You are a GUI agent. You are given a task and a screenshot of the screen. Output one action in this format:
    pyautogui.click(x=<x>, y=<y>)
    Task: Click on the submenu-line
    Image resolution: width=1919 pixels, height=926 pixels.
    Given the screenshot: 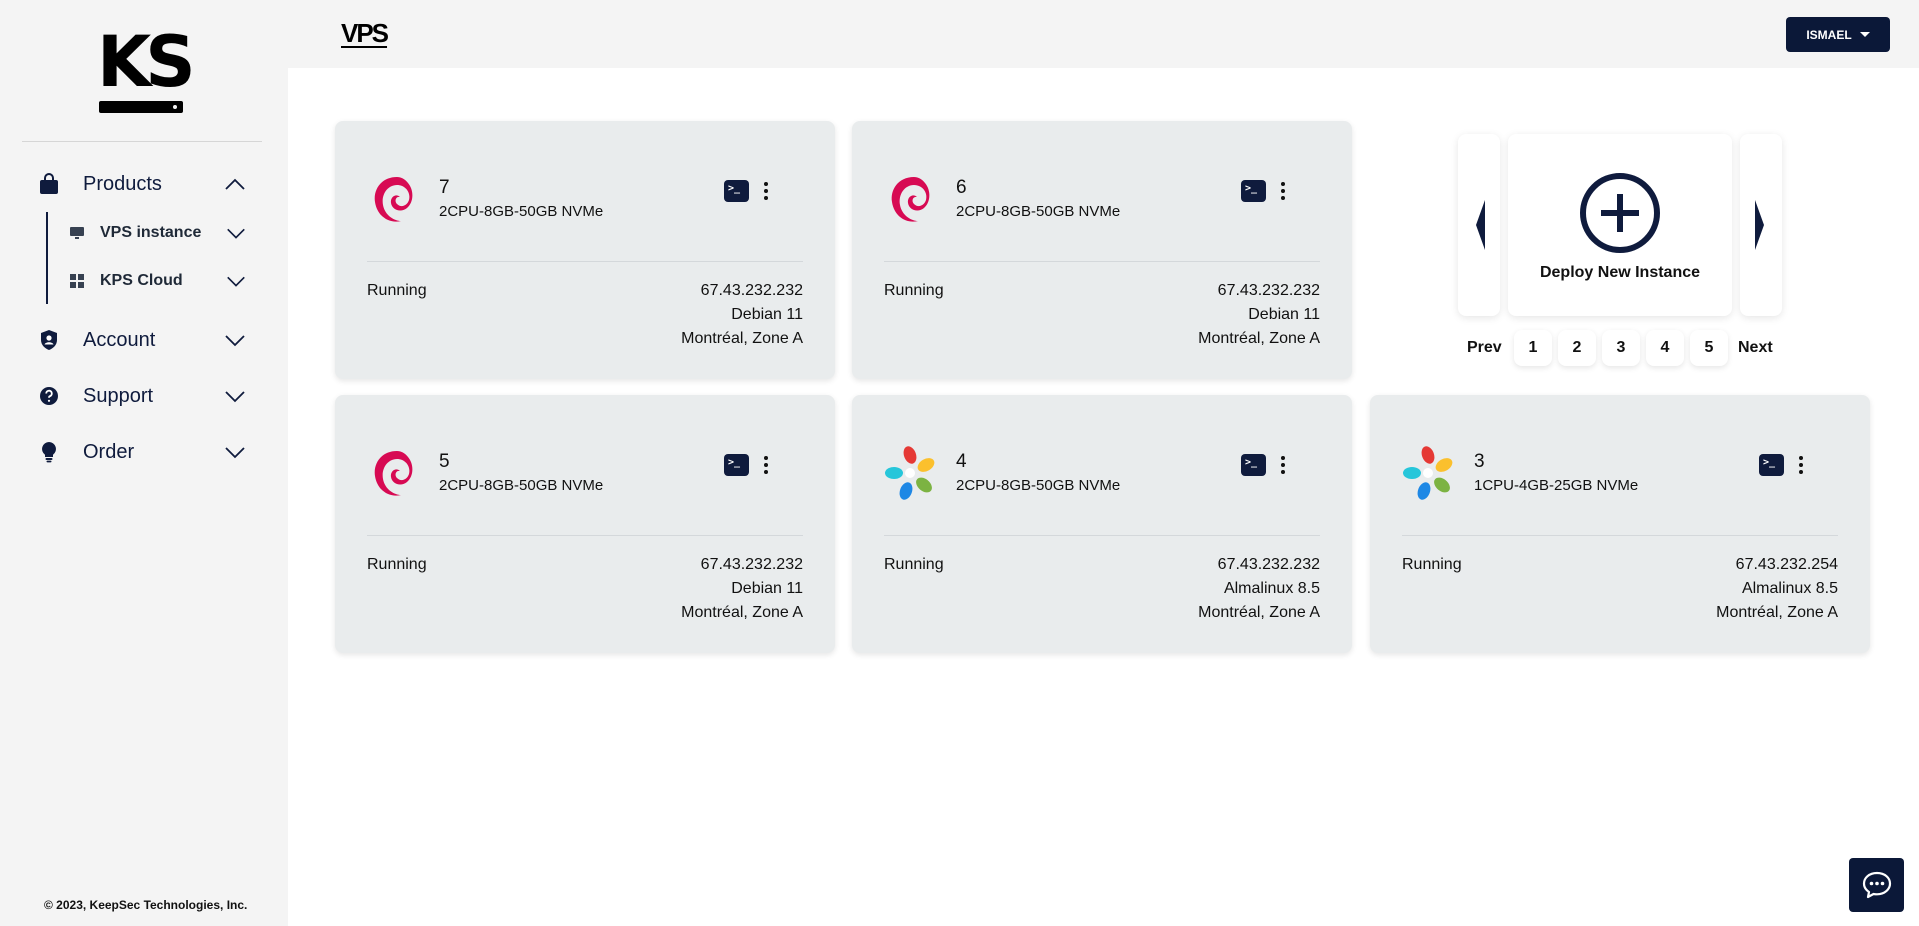 What is the action you would take?
    pyautogui.click(x=47, y=258)
    